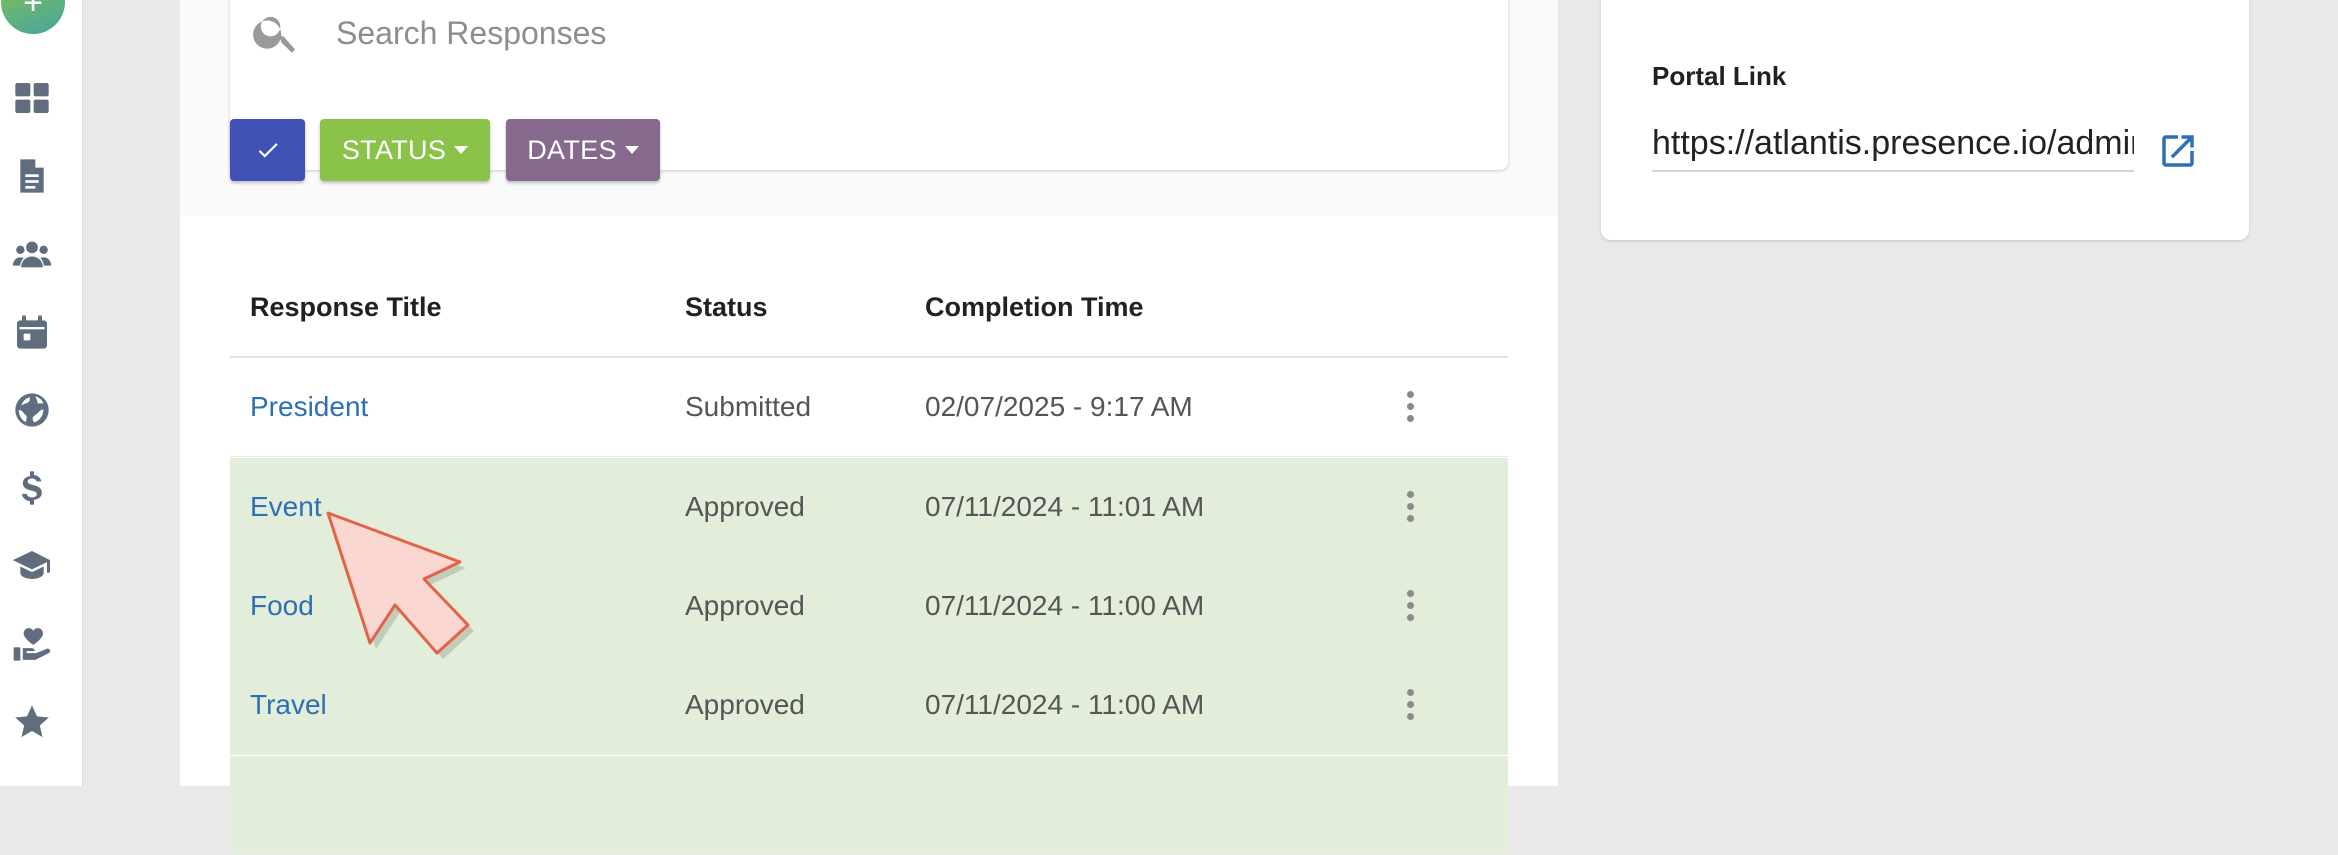 This screenshot has height=855, width=2338. Describe the element at coordinates (288, 705) in the screenshot. I see `response-title-link: Travel` at that location.